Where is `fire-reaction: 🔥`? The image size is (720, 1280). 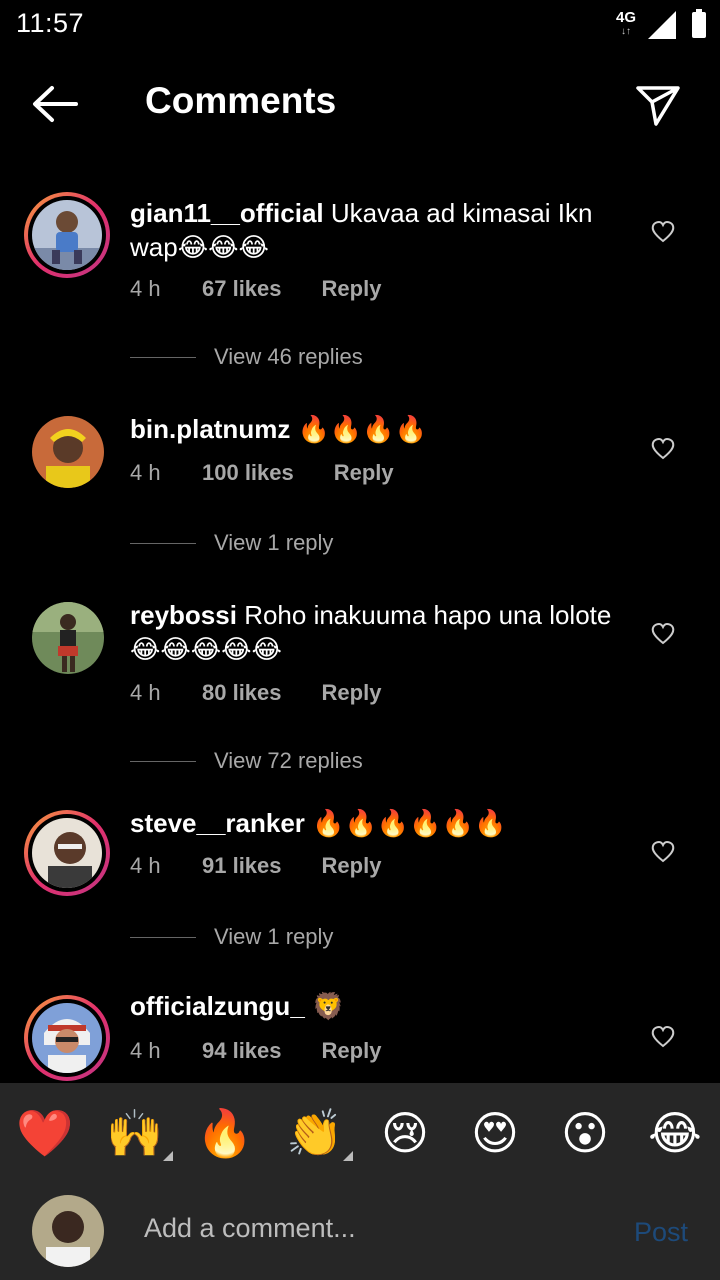
fire-reaction: 🔥 is located at coordinates (225, 1133).